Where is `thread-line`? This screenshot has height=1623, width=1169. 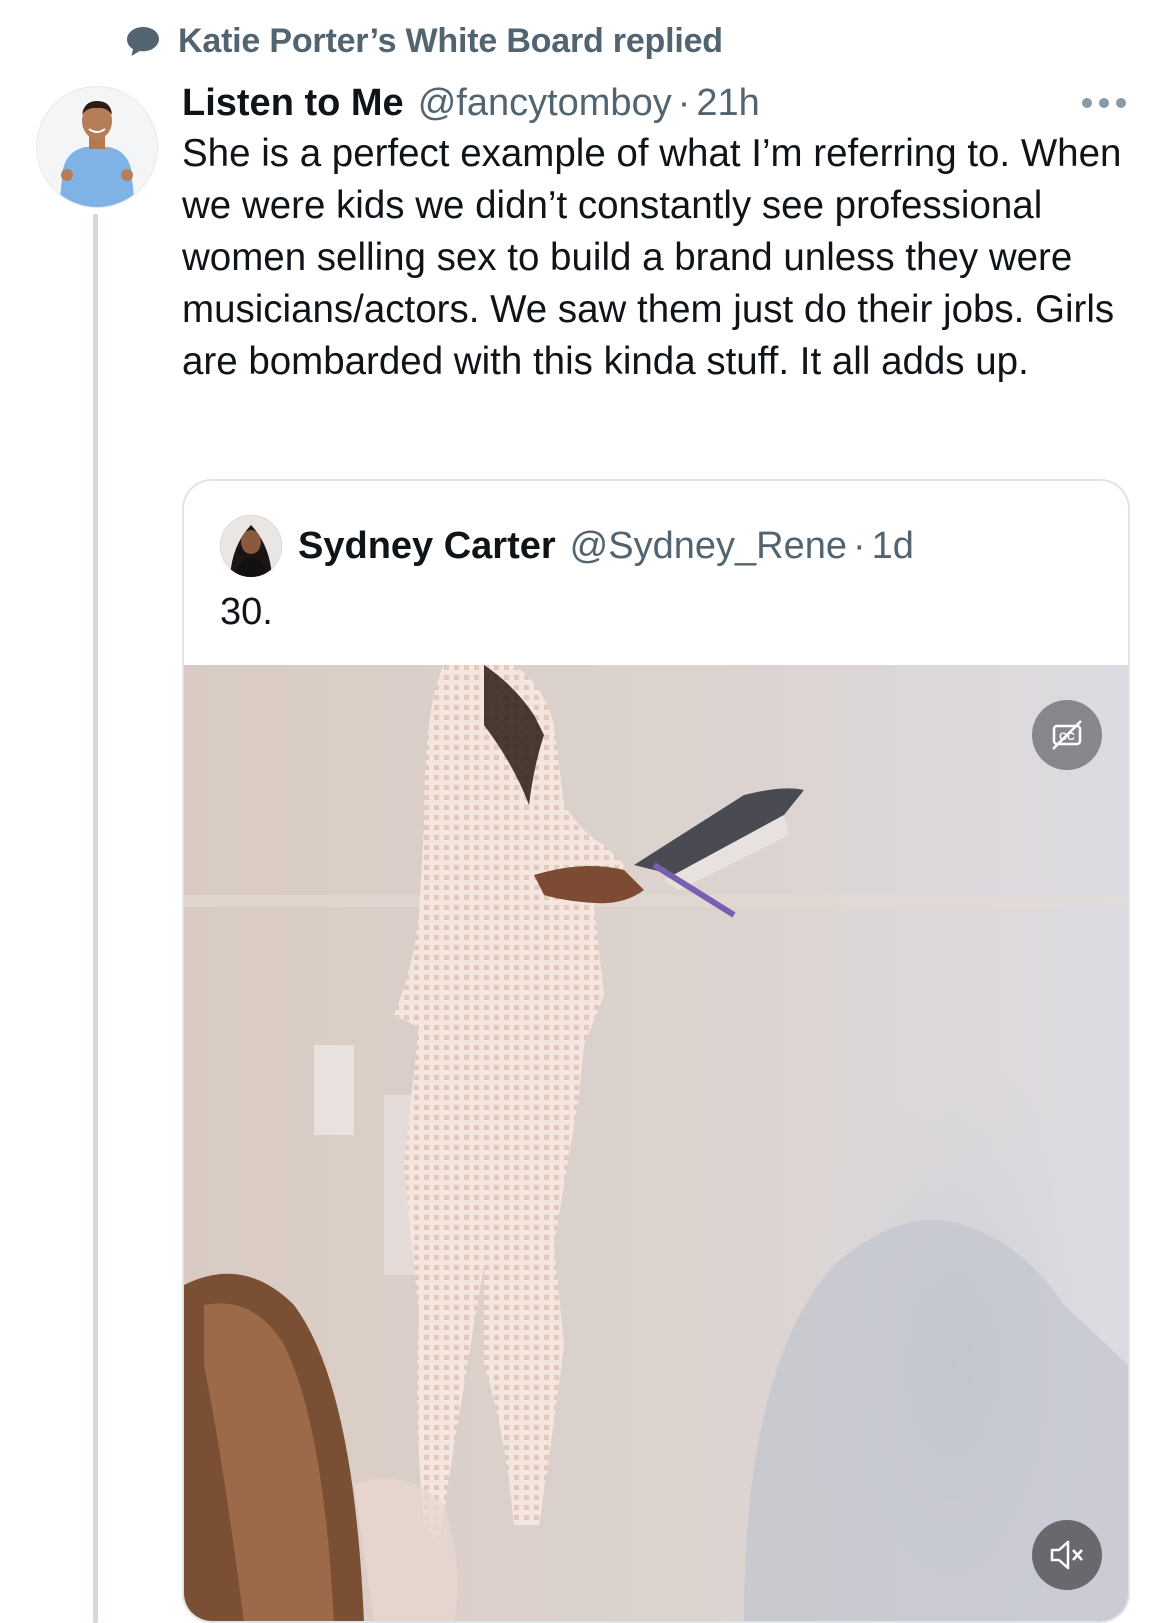 thread-line is located at coordinates (95, 918).